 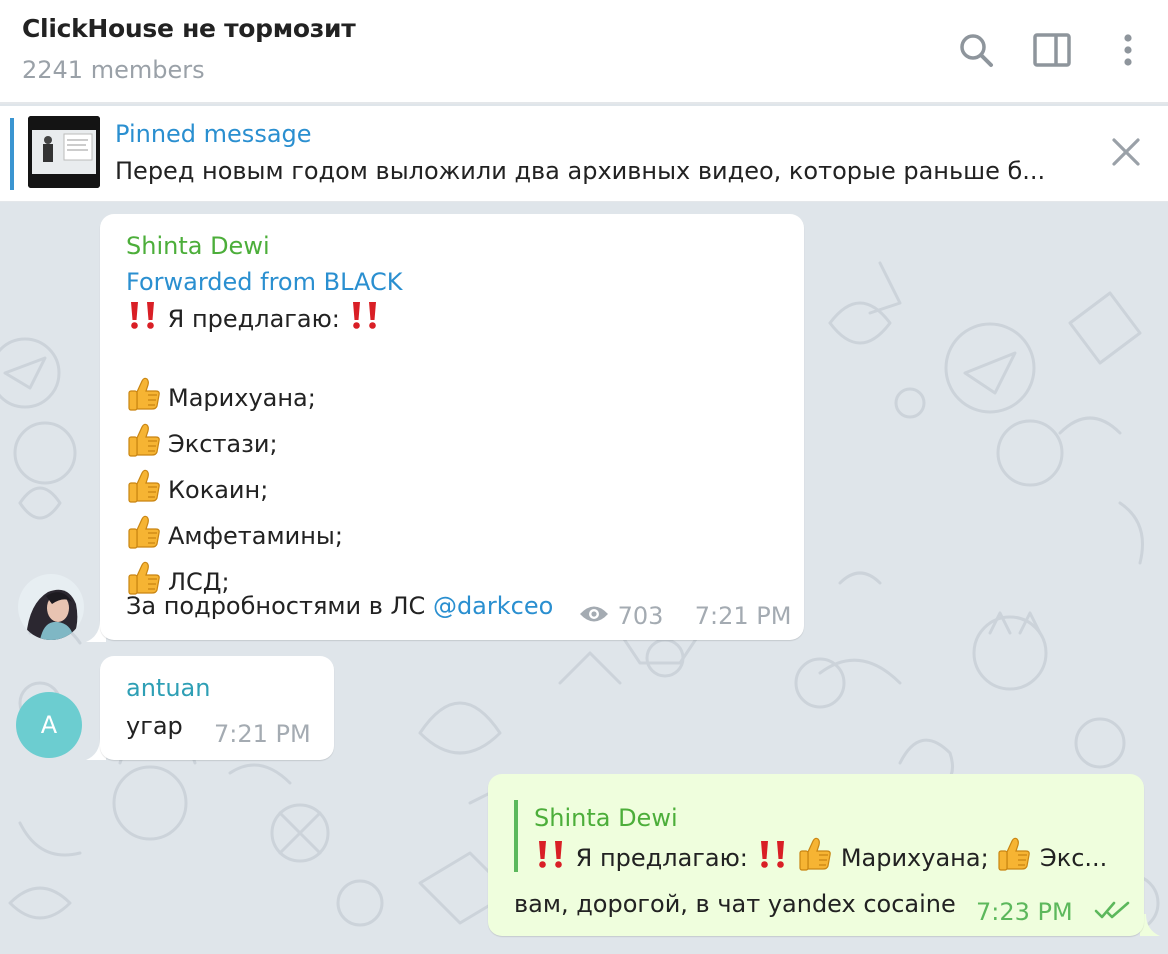 I want to click on chat-title: ClickHouse не тормозит, so click(x=189, y=28).